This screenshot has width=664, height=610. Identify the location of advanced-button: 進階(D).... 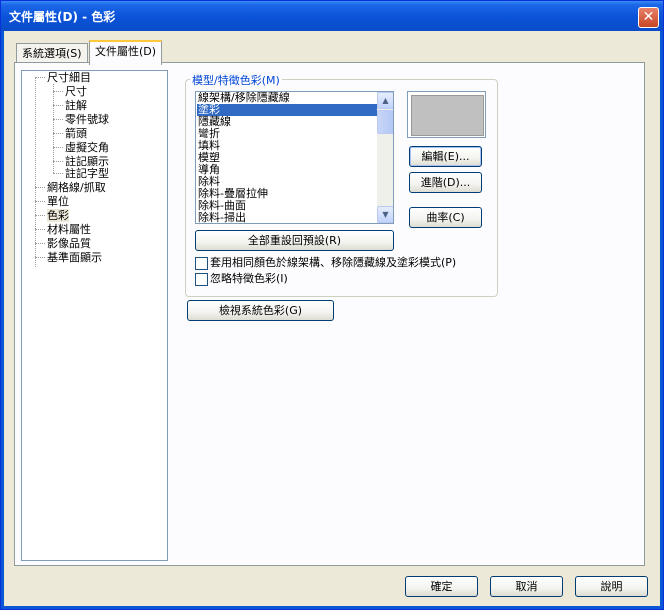
(445, 182).